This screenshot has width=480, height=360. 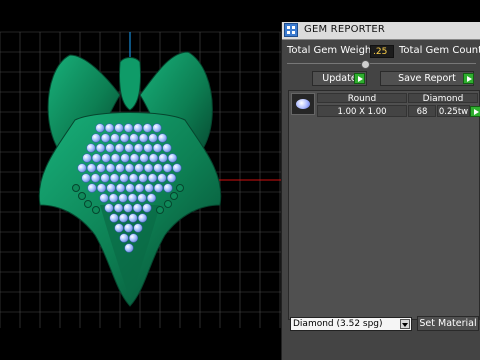 I want to click on gem-row-play-icon, so click(x=475, y=111).